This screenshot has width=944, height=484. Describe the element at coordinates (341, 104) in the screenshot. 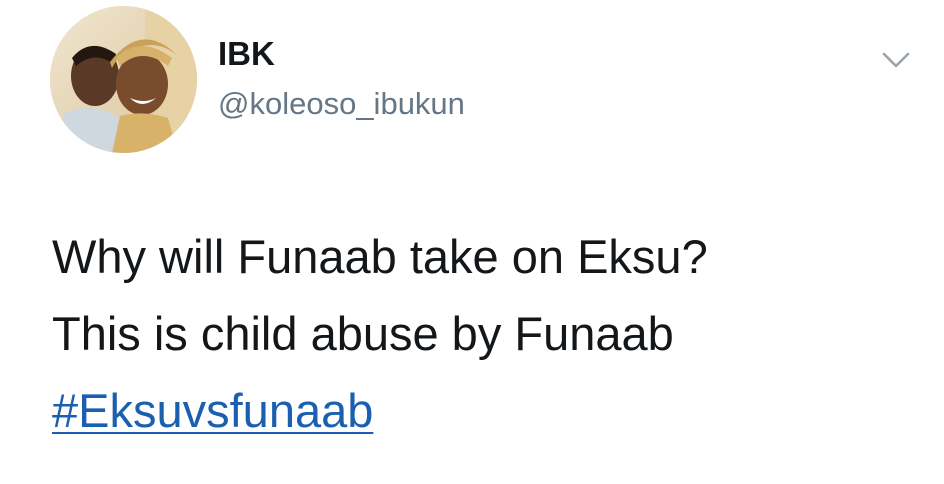

I see `author-handle: @koleoso_ibukun` at that location.